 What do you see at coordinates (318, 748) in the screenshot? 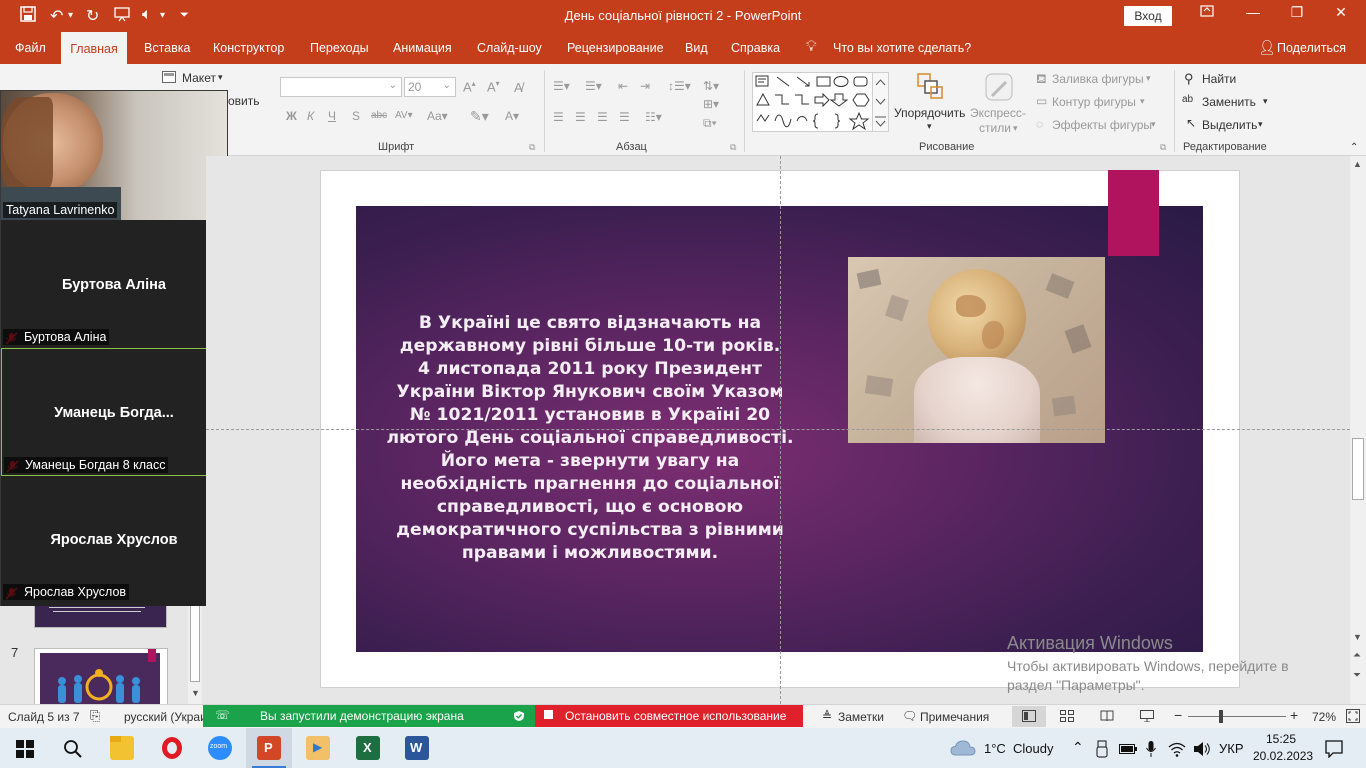
I see `media-player-icon: ▶` at bounding box center [318, 748].